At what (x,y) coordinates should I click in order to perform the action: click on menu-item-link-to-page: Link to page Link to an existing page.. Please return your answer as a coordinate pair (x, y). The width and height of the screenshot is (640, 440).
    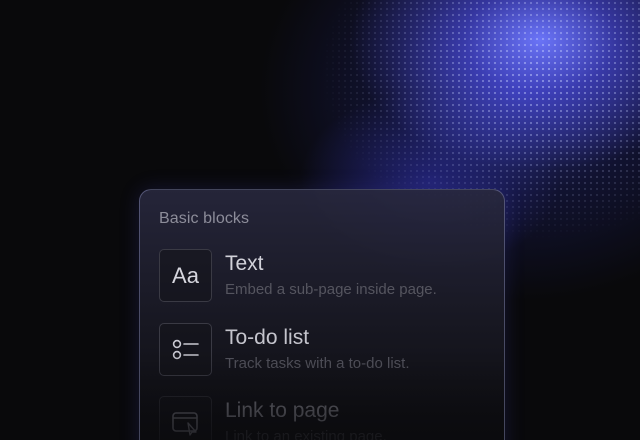
    Looking at the image, I should click on (324, 418).